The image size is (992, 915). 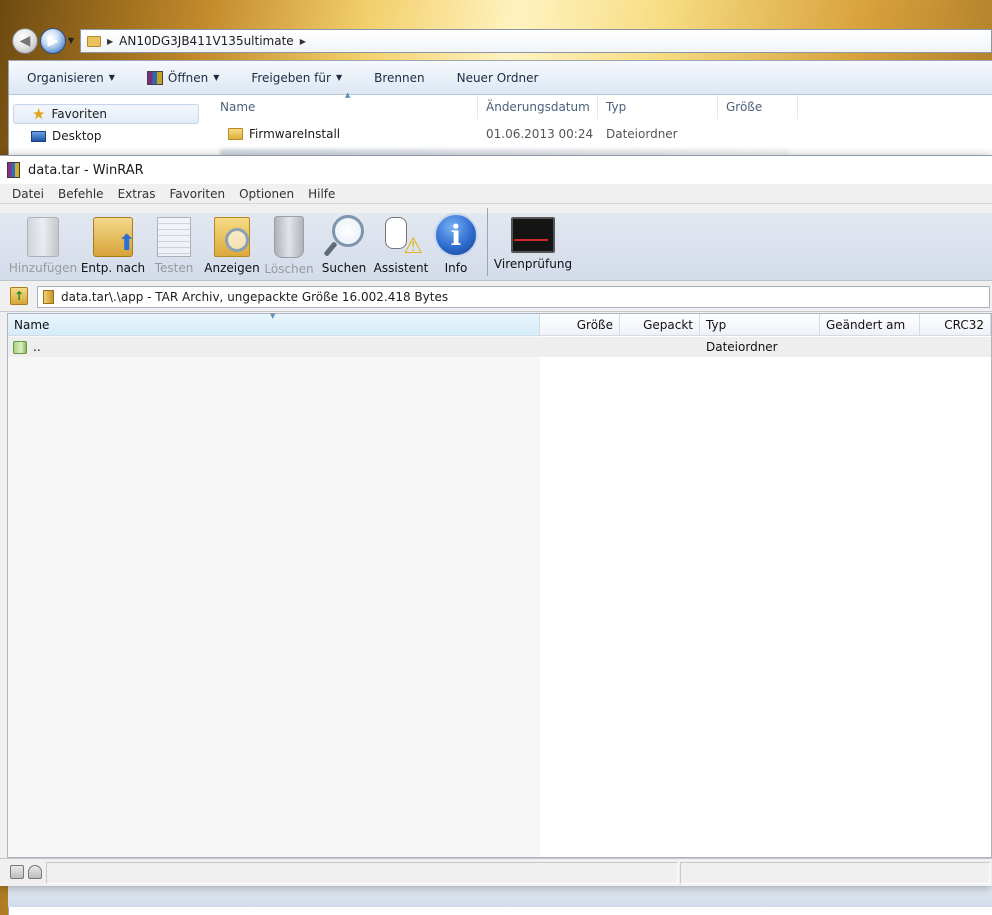 I want to click on sidebar-item-desktop: Desktop, so click(x=106, y=136).